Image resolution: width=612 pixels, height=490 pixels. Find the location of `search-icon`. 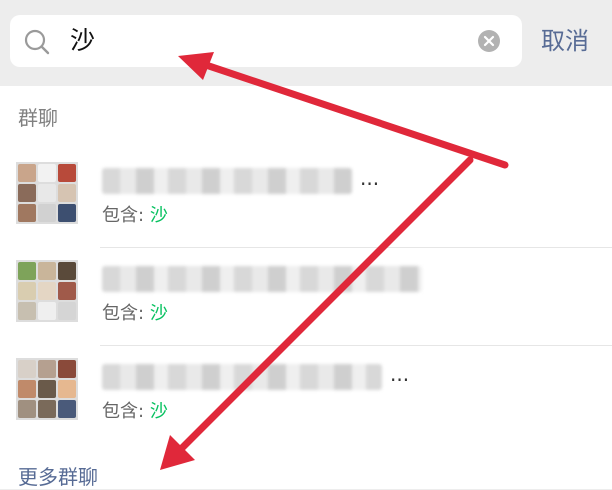

search-icon is located at coordinates (37, 42).